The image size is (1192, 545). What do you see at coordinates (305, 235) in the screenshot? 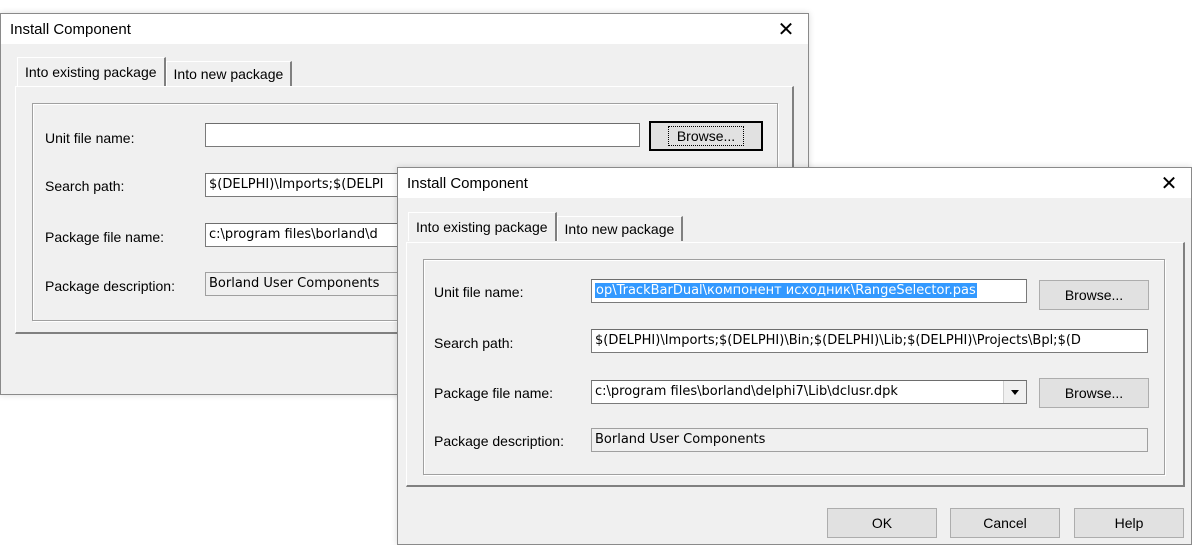
I see `package-file-name-combo: c:\program files\borland\d` at bounding box center [305, 235].